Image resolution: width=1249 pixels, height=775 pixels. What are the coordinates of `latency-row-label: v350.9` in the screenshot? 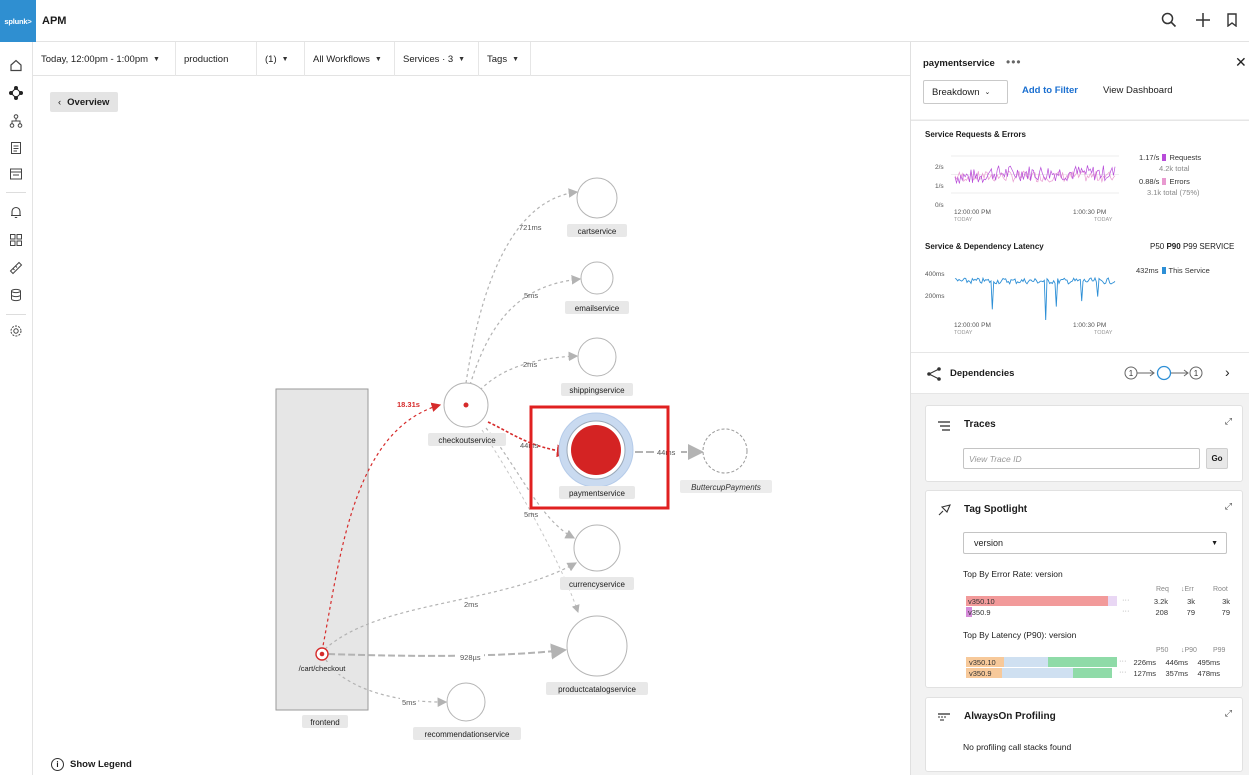 It's located at (980, 673).